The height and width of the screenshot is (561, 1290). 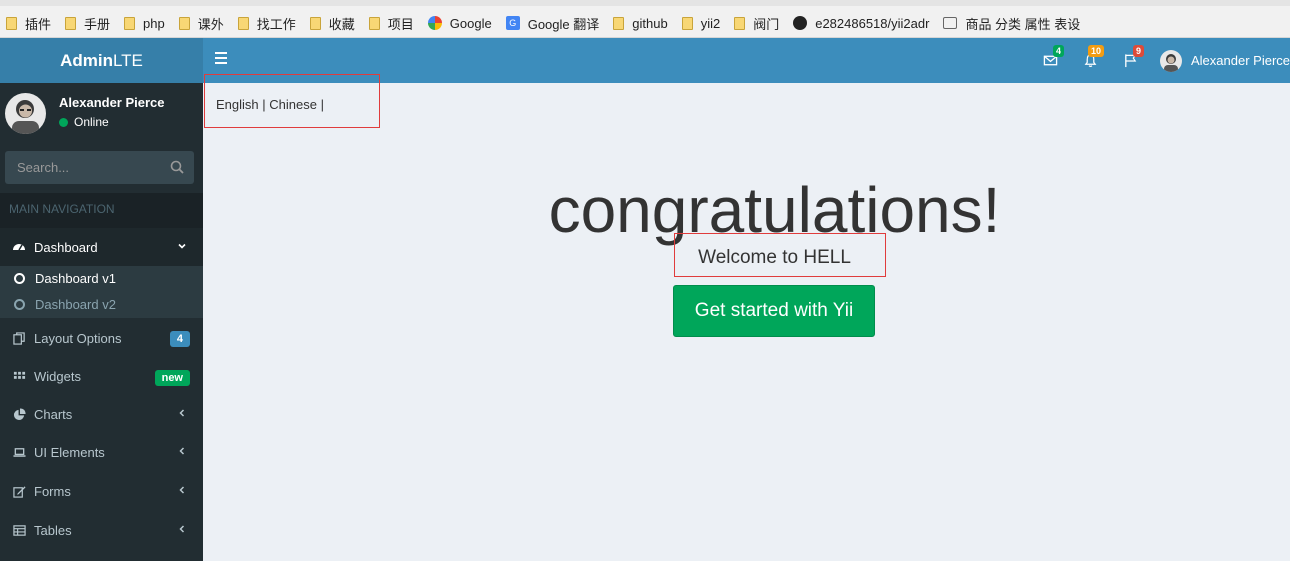 I want to click on user-panel: Alexander Pierce Online, so click(x=101, y=117).